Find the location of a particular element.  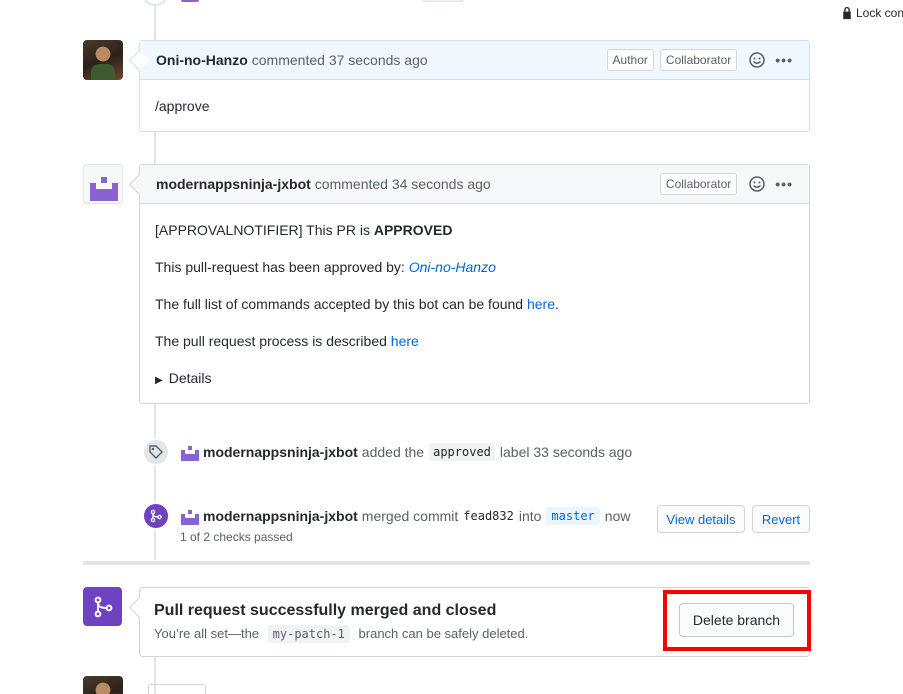

merged-status-icon is located at coordinates (102, 606).